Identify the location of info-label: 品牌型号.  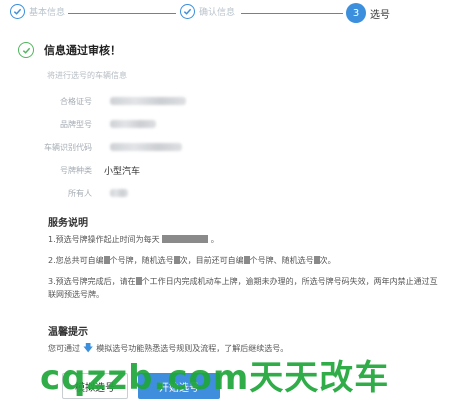
(76, 124).